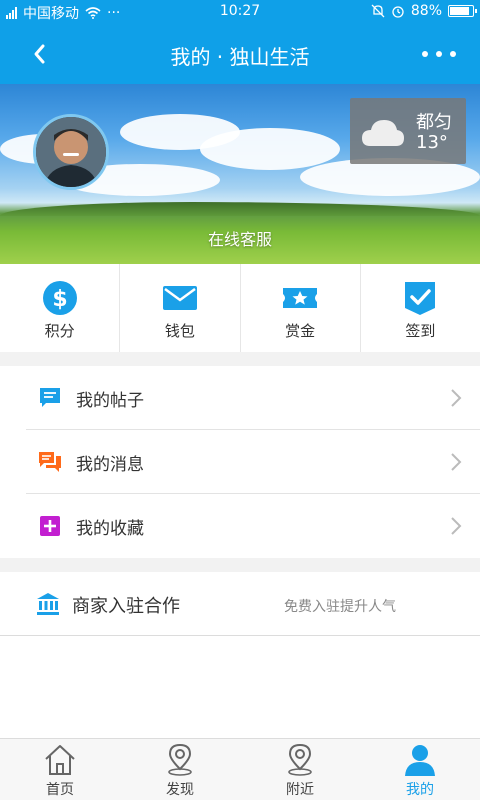 Image resolution: width=480 pixels, height=800 pixels. What do you see at coordinates (240, 12) in the screenshot?
I see `status-bar: 中国移动 ··· 10:27 88%` at bounding box center [240, 12].